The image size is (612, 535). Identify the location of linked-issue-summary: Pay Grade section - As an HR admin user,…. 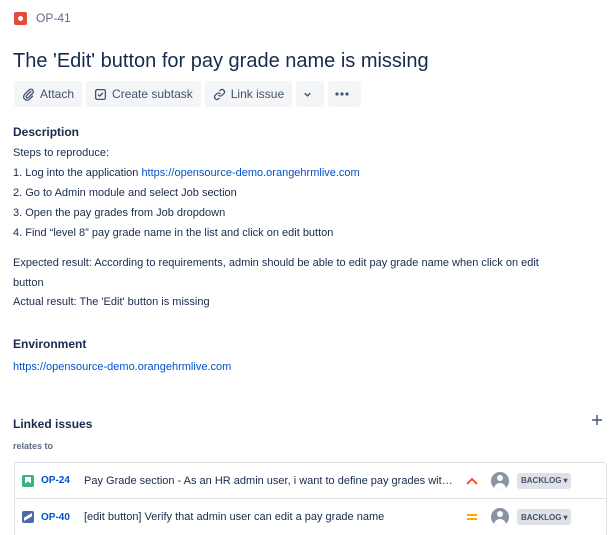
(270, 481).